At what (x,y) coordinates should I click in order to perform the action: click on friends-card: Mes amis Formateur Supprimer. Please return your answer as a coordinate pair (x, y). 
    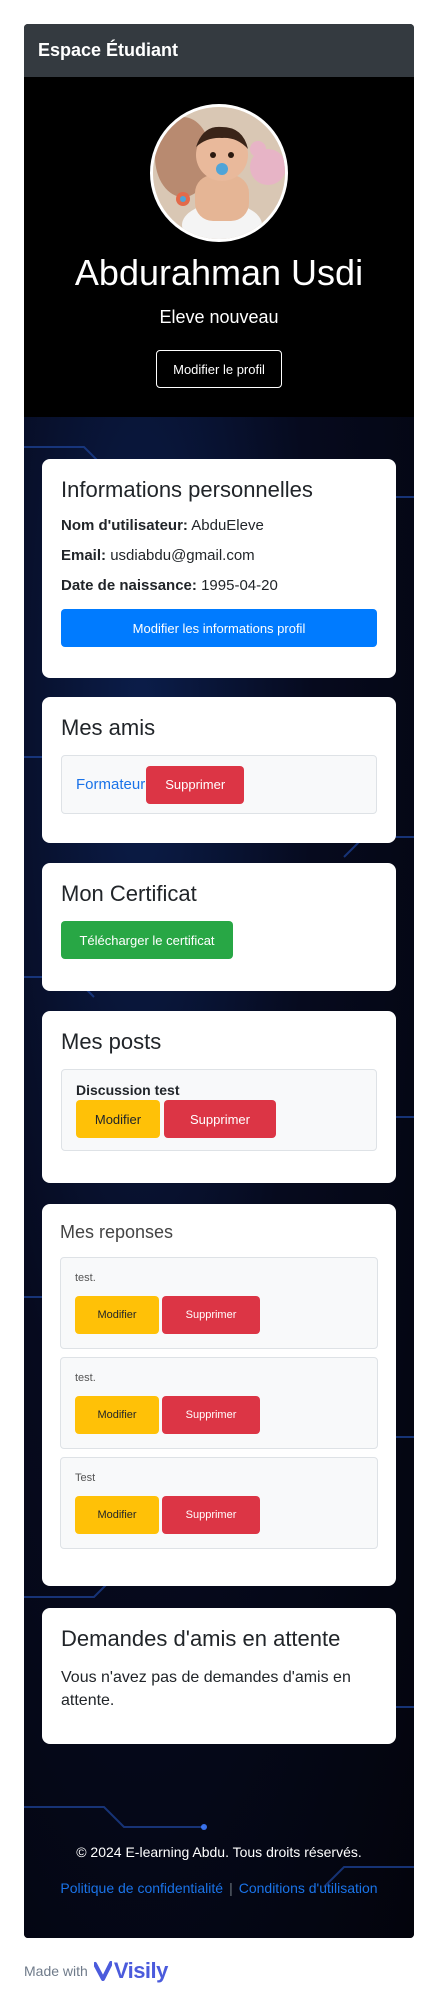
    Looking at the image, I should click on (219, 770).